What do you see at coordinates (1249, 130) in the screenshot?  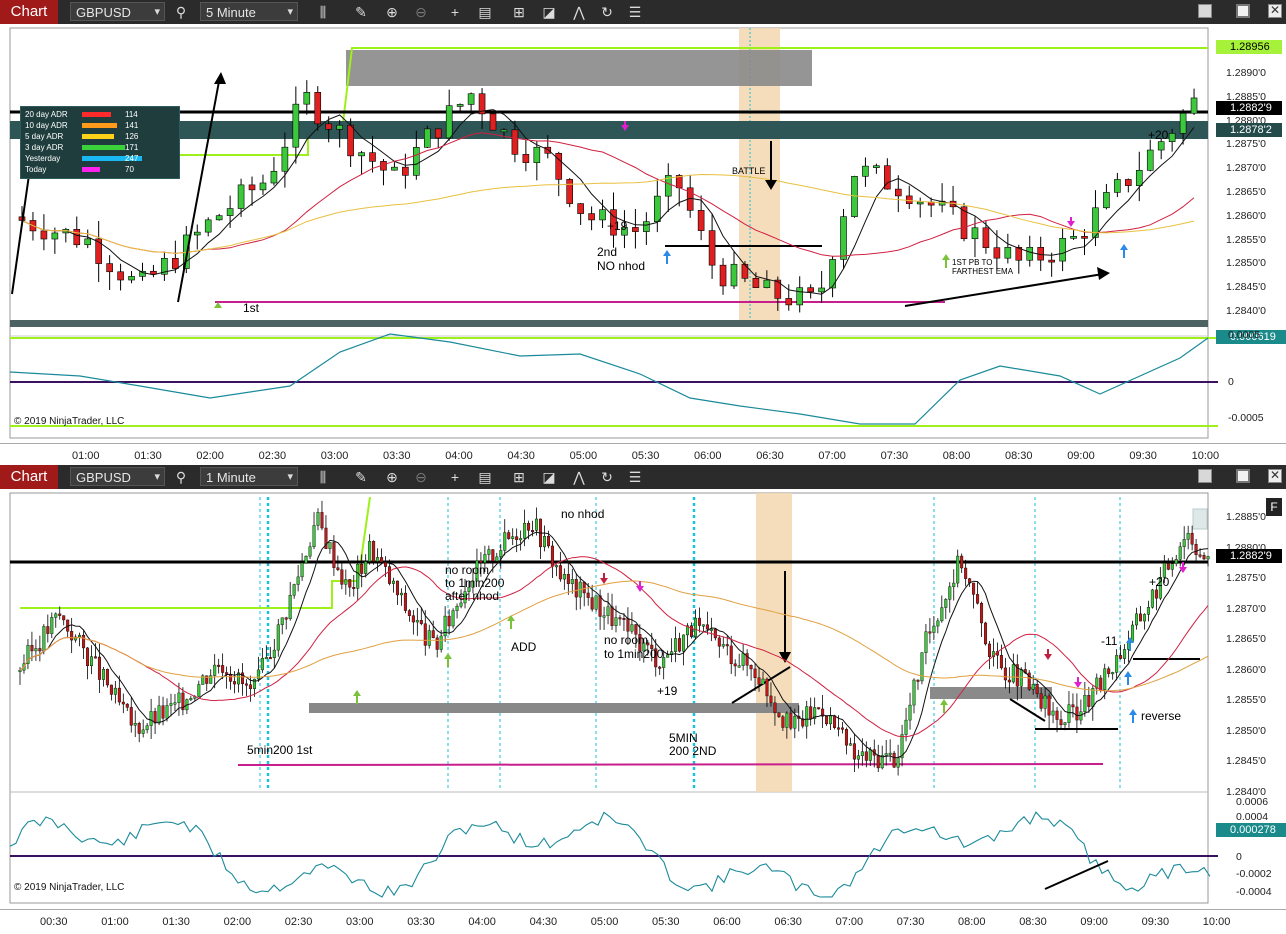 I see `price-tag-zone: 1.2878'2` at bounding box center [1249, 130].